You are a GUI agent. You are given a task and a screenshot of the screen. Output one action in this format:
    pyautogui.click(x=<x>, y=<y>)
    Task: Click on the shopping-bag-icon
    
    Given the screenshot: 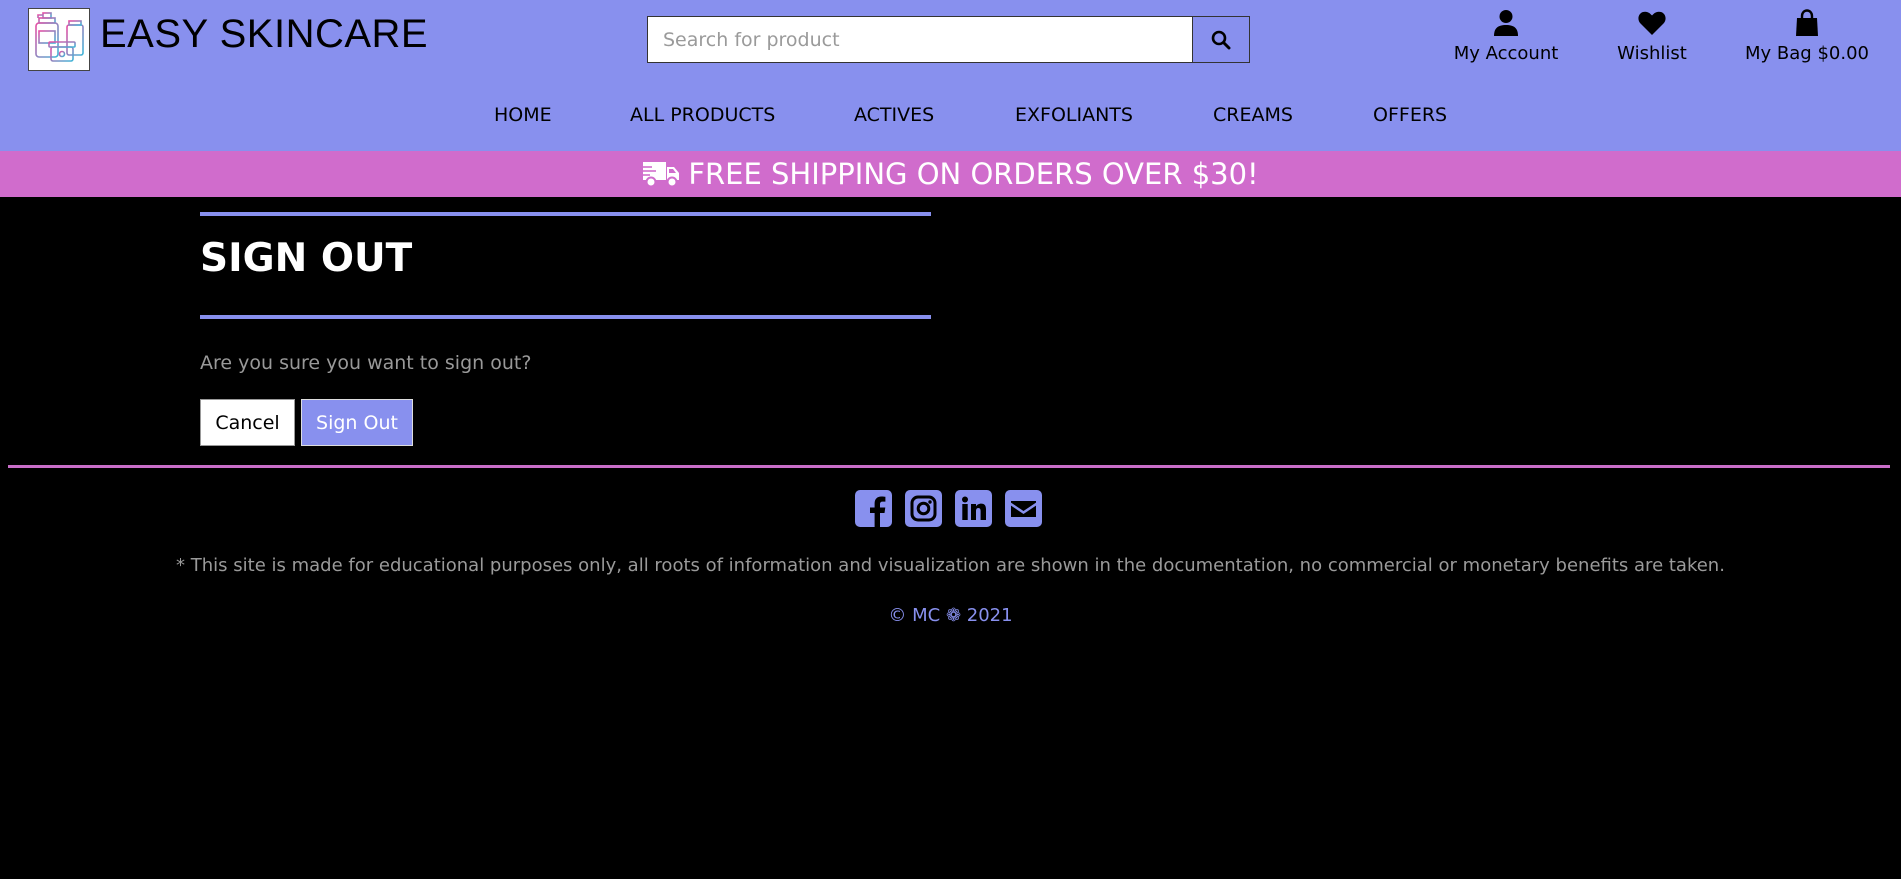 What is the action you would take?
    pyautogui.click(x=1807, y=22)
    